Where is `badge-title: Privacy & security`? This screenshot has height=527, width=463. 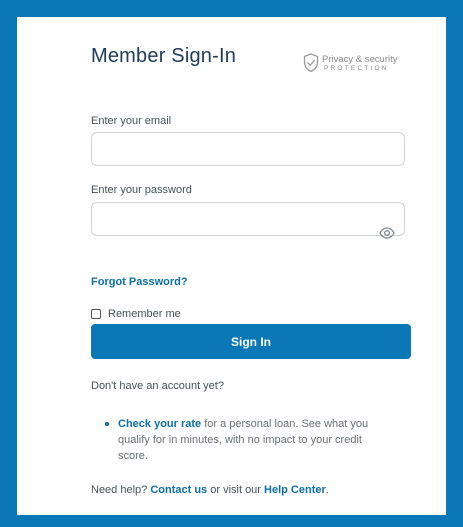
badge-title: Privacy & security is located at coordinates (360, 59).